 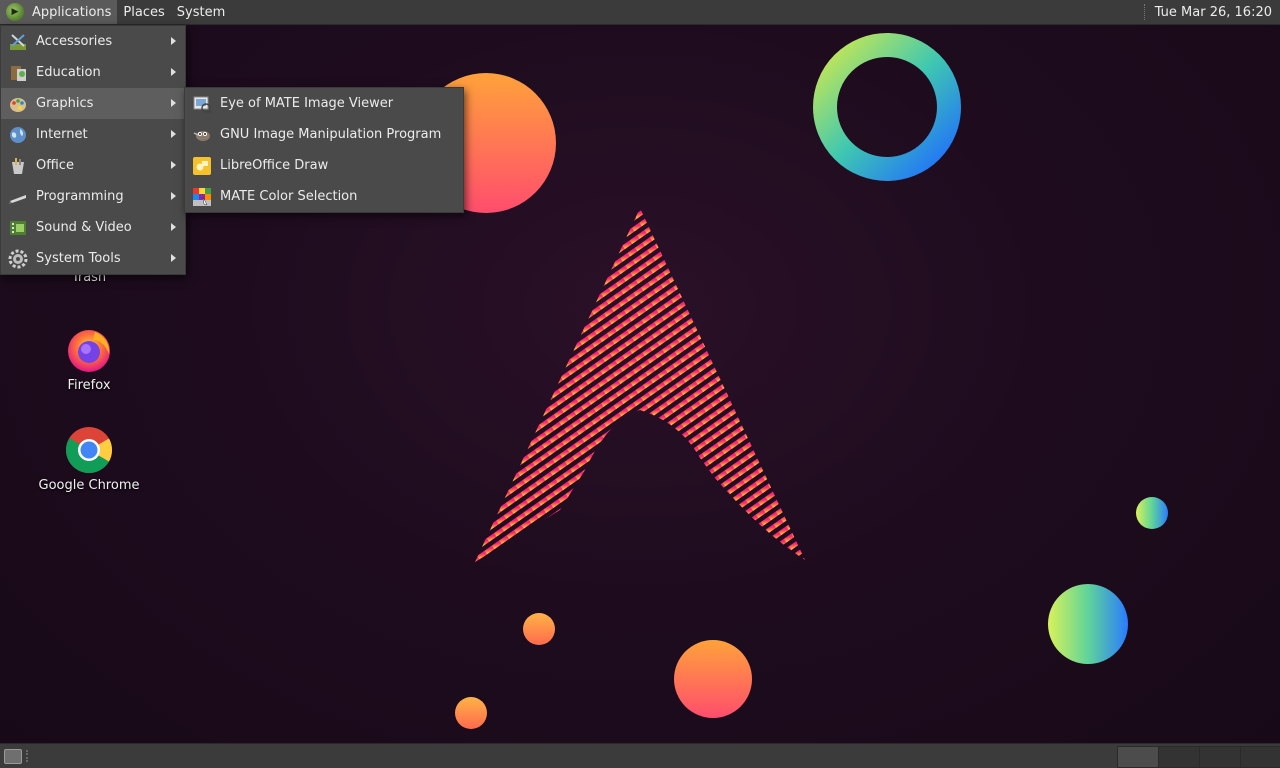 I want to click on accessories-icon, so click(x=18, y=41).